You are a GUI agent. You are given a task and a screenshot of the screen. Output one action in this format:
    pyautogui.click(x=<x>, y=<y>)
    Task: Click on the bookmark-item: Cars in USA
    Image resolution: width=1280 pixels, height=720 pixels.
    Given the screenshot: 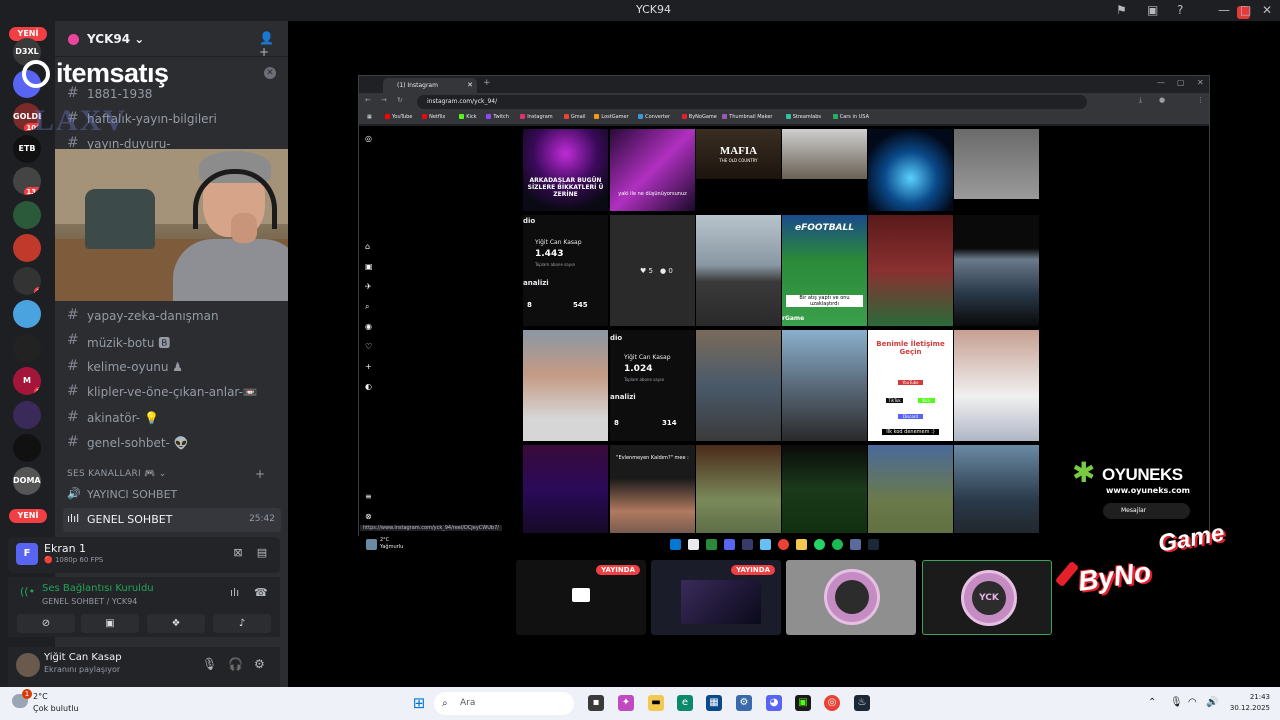 What is the action you would take?
    pyautogui.click(x=850, y=117)
    